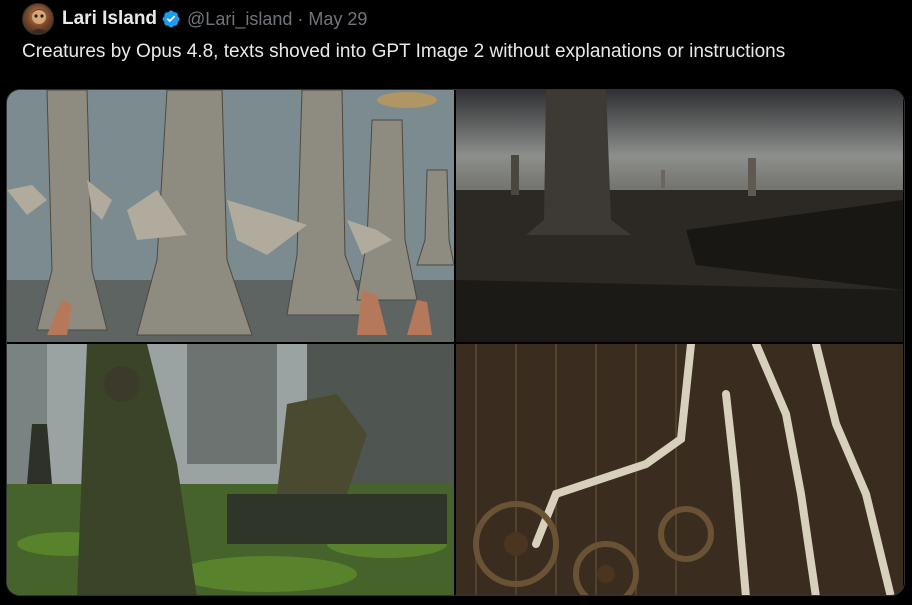 This screenshot has height=605, width=912. Describe the element at coordinates (239, 19) in the screenshot. I see `author-handle: @Lari_island` at that location.